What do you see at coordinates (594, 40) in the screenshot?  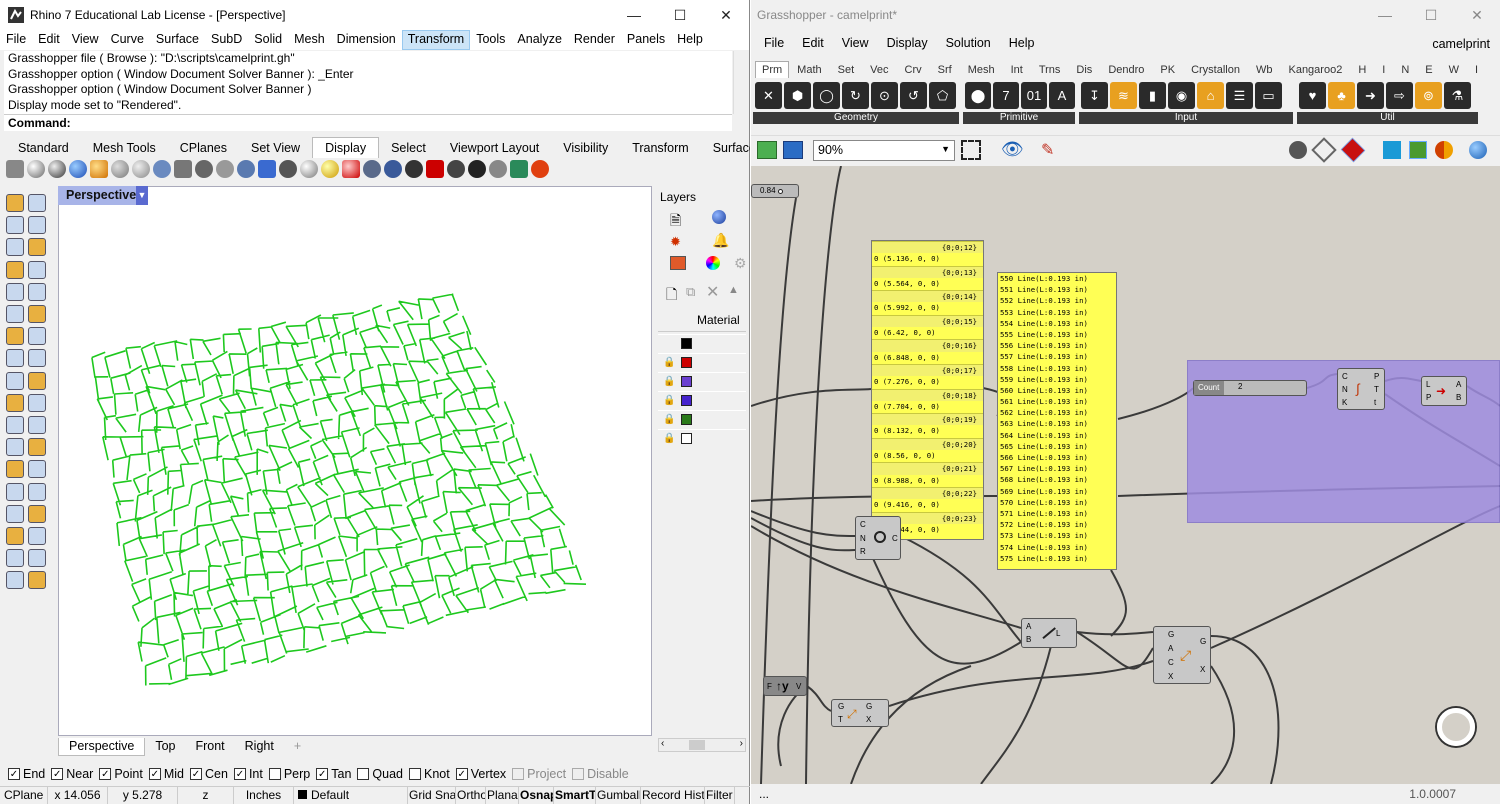 I see `menu-render: Render` at bounding box center [594, 40].